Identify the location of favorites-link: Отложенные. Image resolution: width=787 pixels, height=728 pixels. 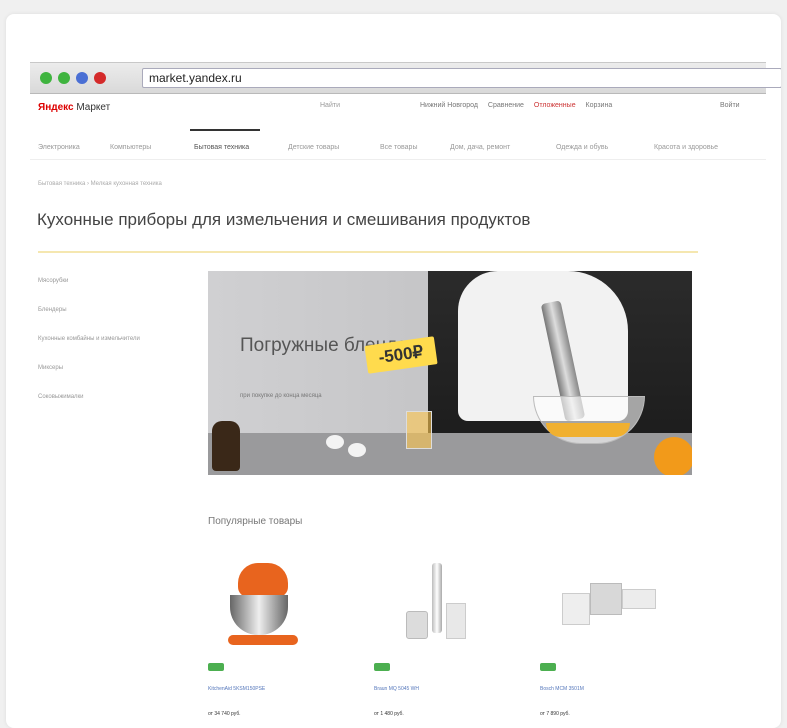
(555, 105).